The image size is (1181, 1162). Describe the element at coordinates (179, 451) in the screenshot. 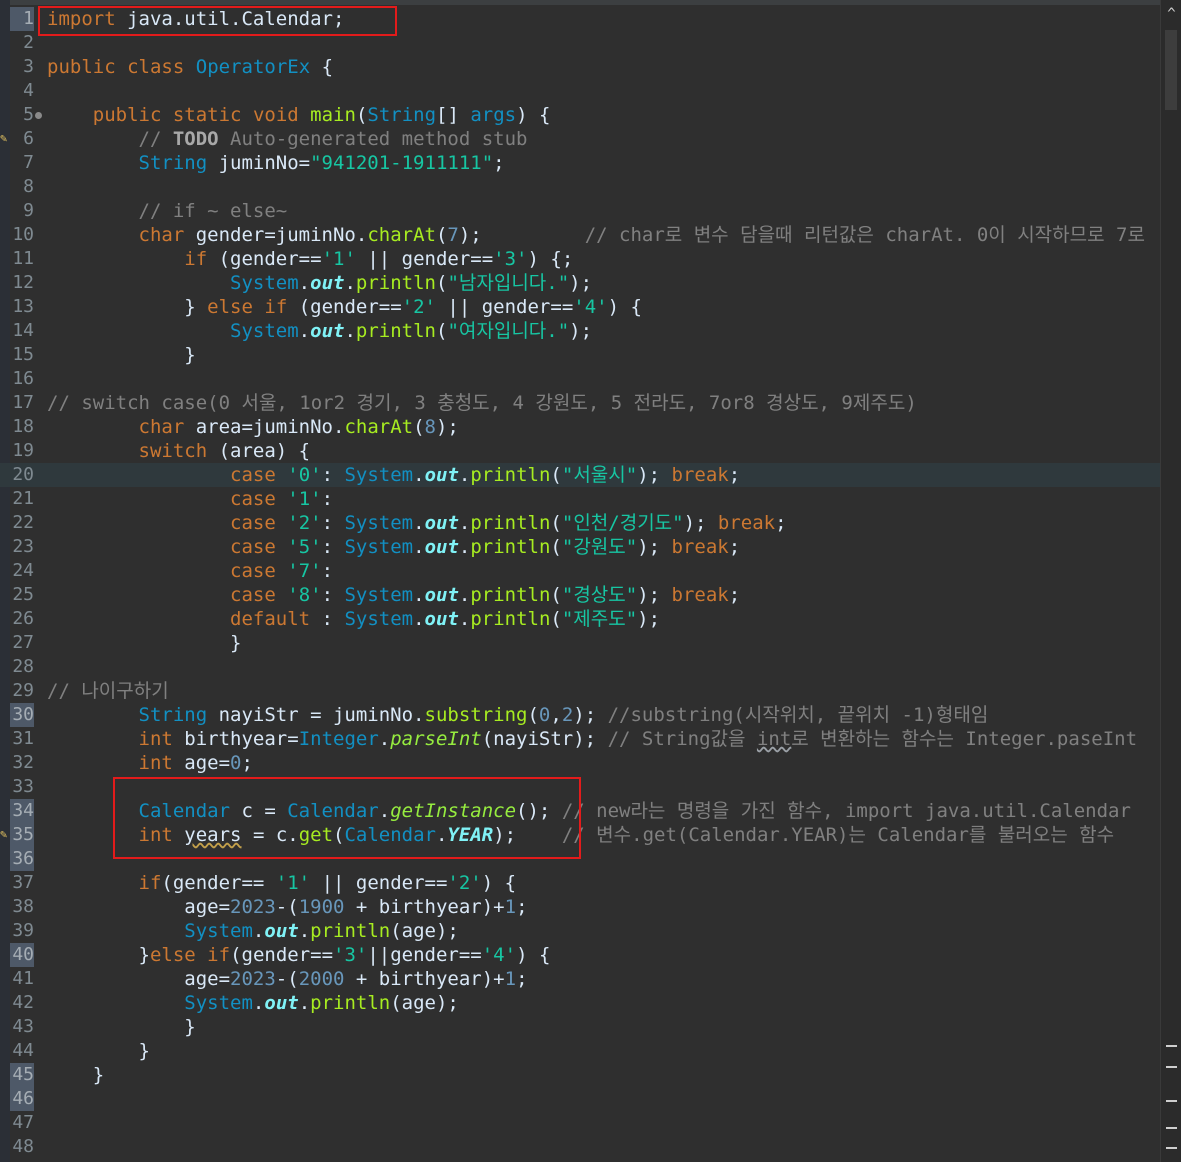

I see `code-text: switch (area) {` at that location.